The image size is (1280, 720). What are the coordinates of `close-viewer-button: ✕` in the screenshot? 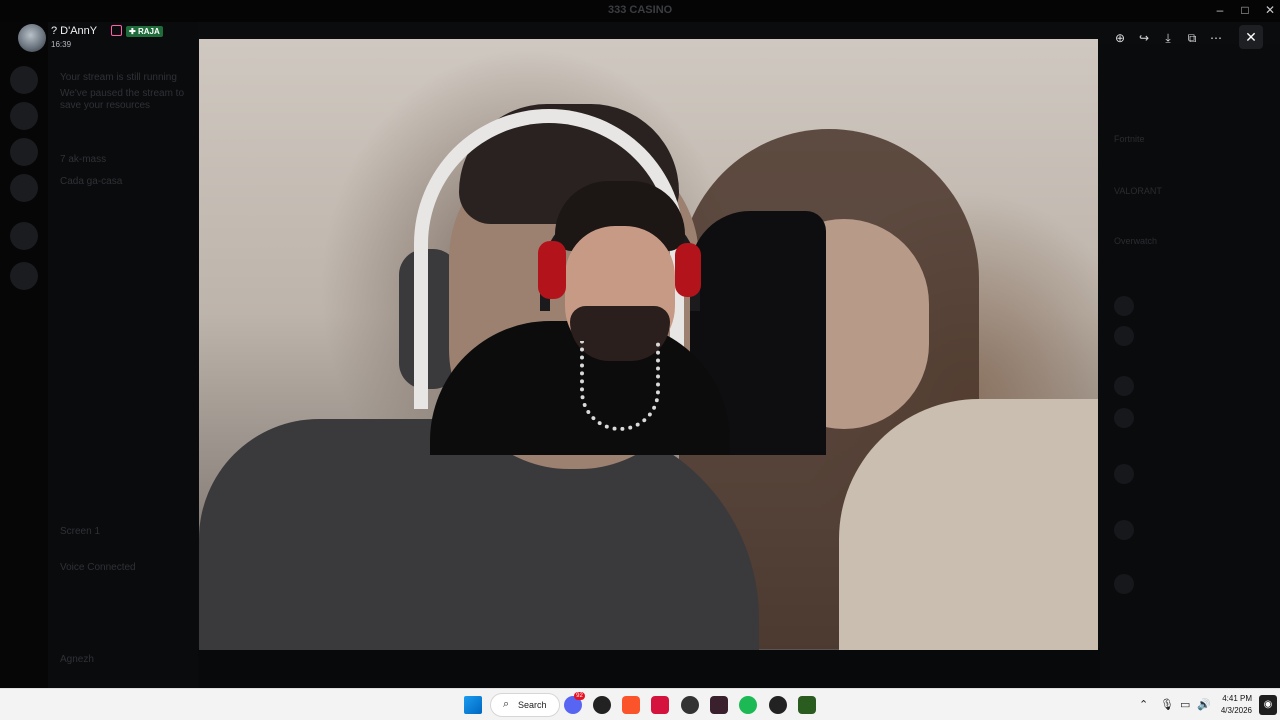 It's located at (1251, 37).